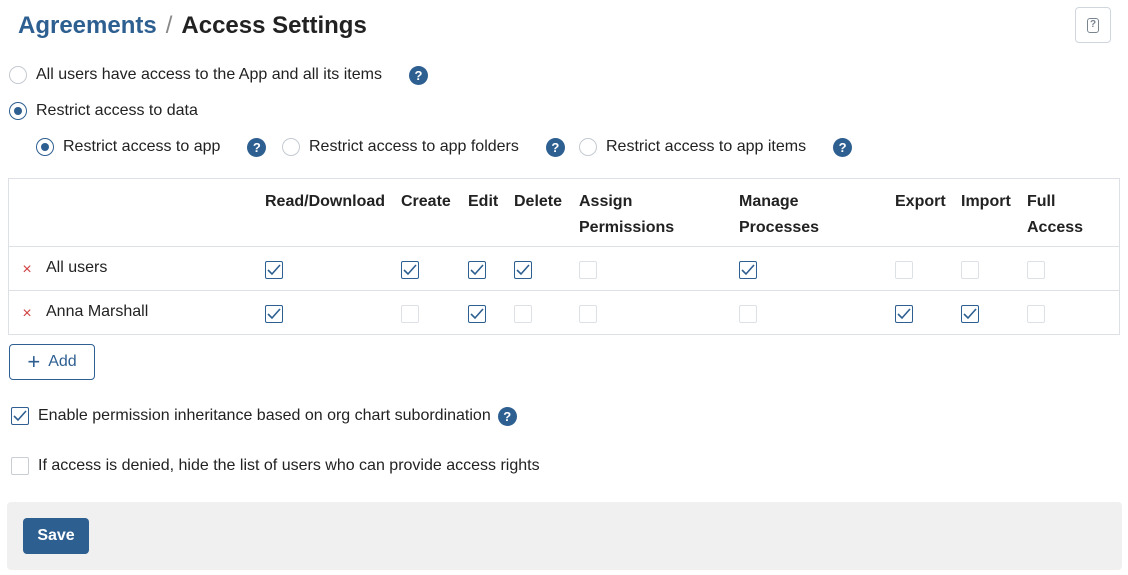  I want to click on column-header: Manage Processes, so click(779, 214).